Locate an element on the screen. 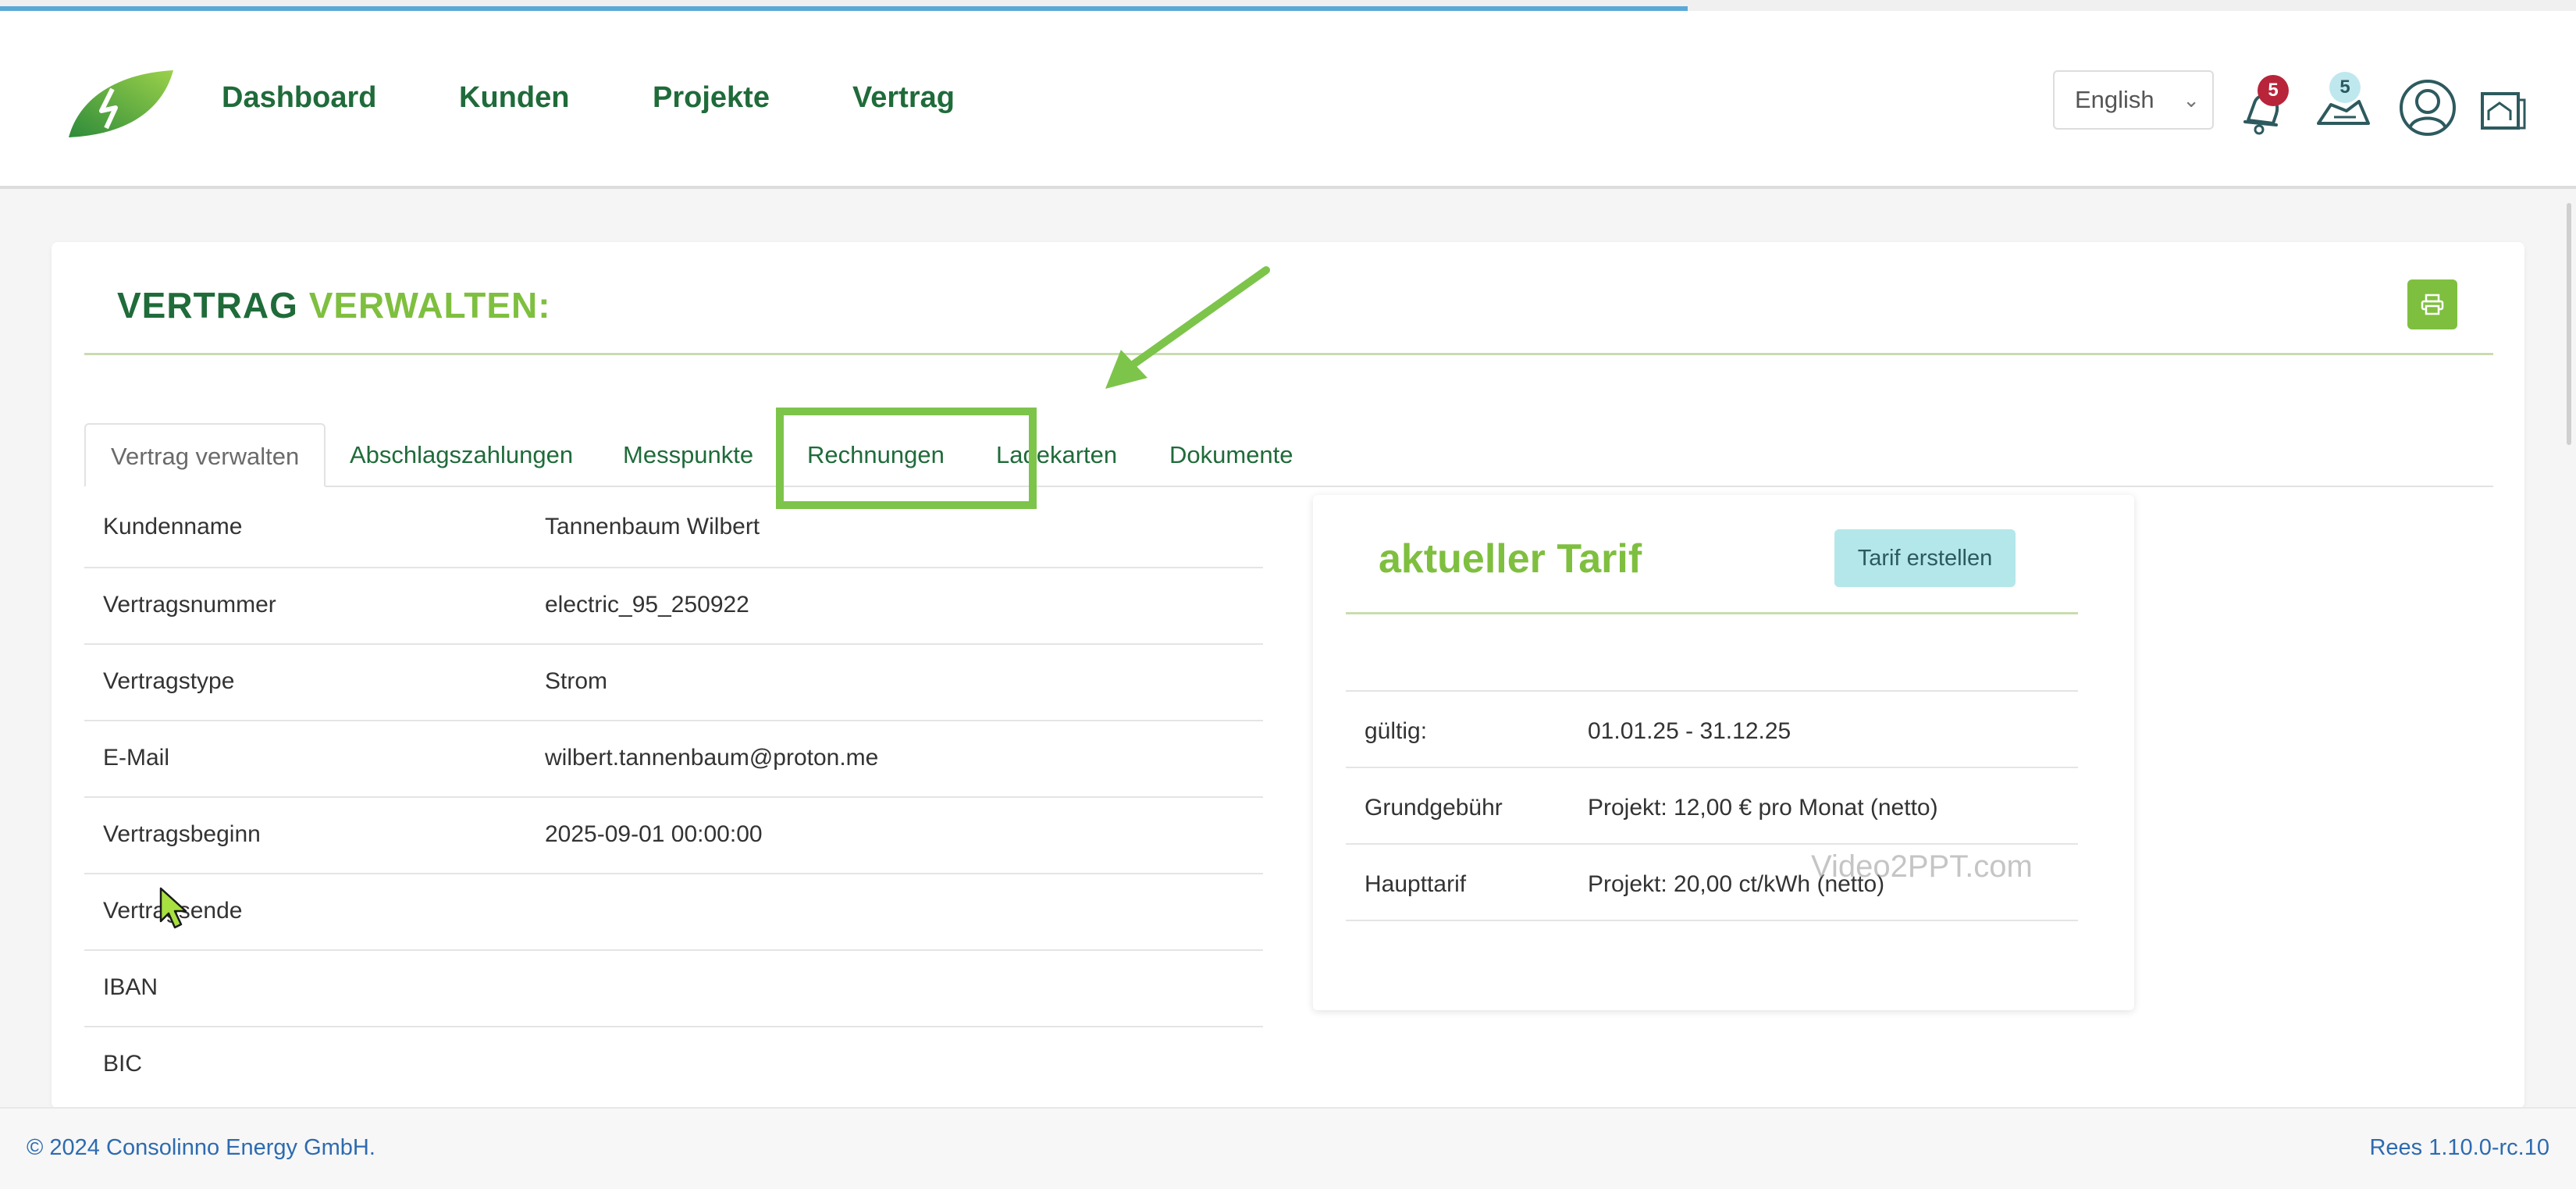 This screenshot has height=1189, width=2576. chevron-down-icon: ⌄ is located at coordinates (2191, 100).